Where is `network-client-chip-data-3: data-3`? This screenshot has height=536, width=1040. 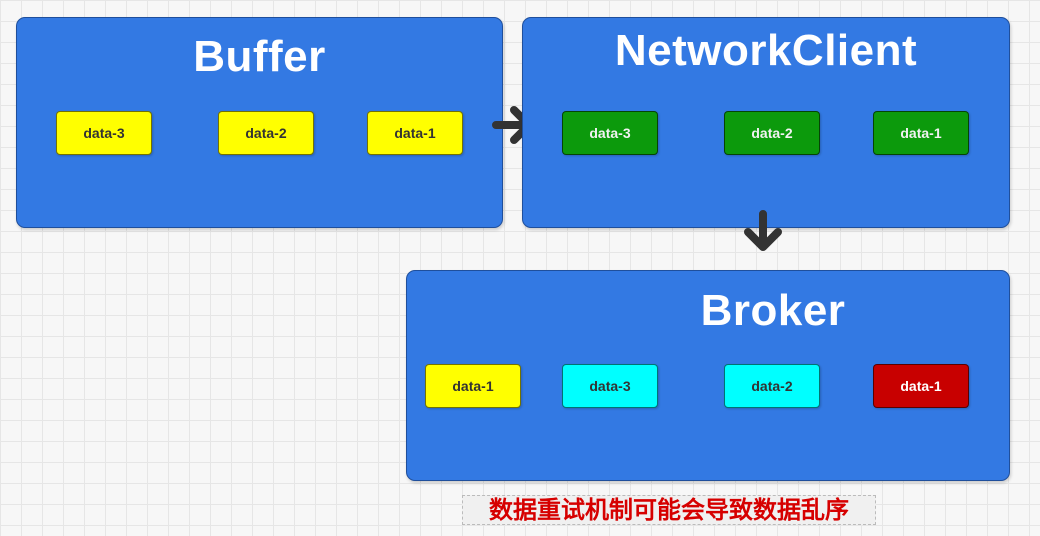 network-client-chip-data-3: data-3 is located at coordinates (610, 133).